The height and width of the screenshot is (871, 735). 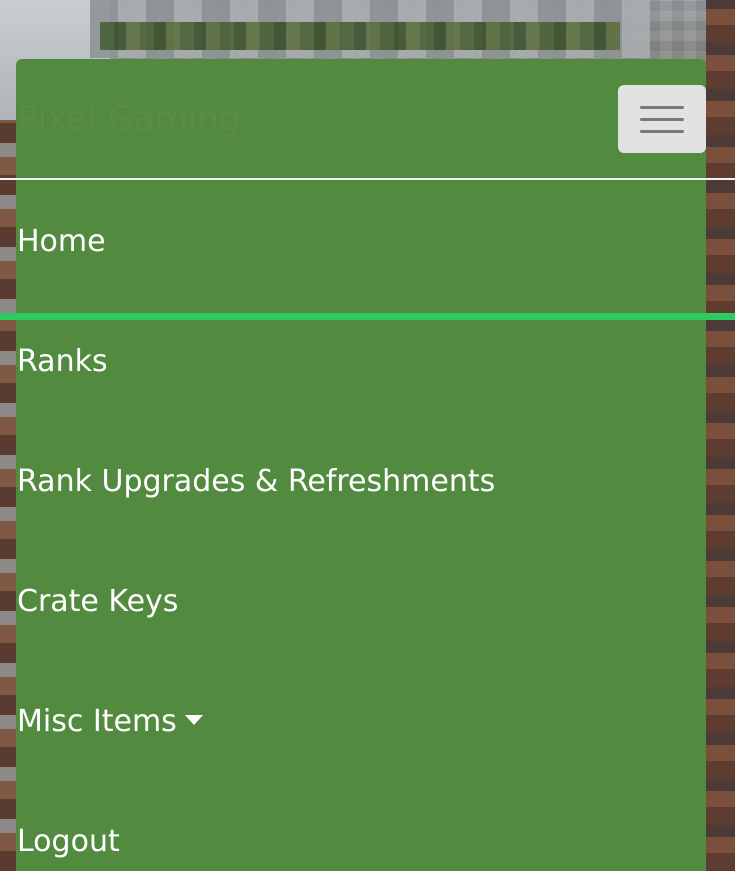 I want to click on navbar-divider, so click(x=367, y=179).